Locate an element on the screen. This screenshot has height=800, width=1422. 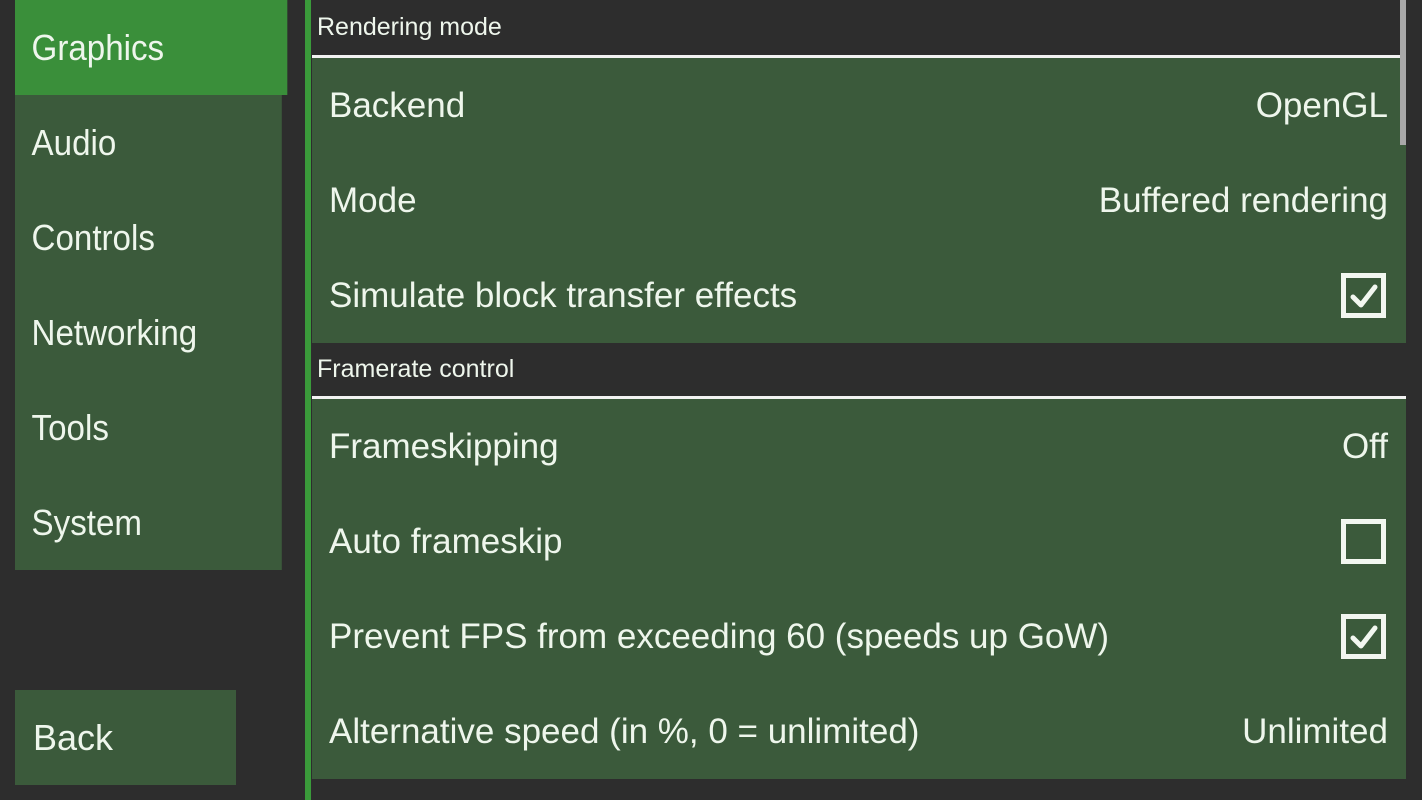
setting-value: Buffered rendering is located at coordinates (1243, 200).